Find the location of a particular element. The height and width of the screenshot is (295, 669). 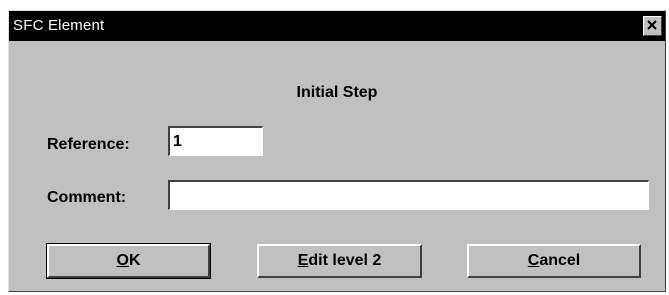

close-icon is located at coordinates (652, 25).